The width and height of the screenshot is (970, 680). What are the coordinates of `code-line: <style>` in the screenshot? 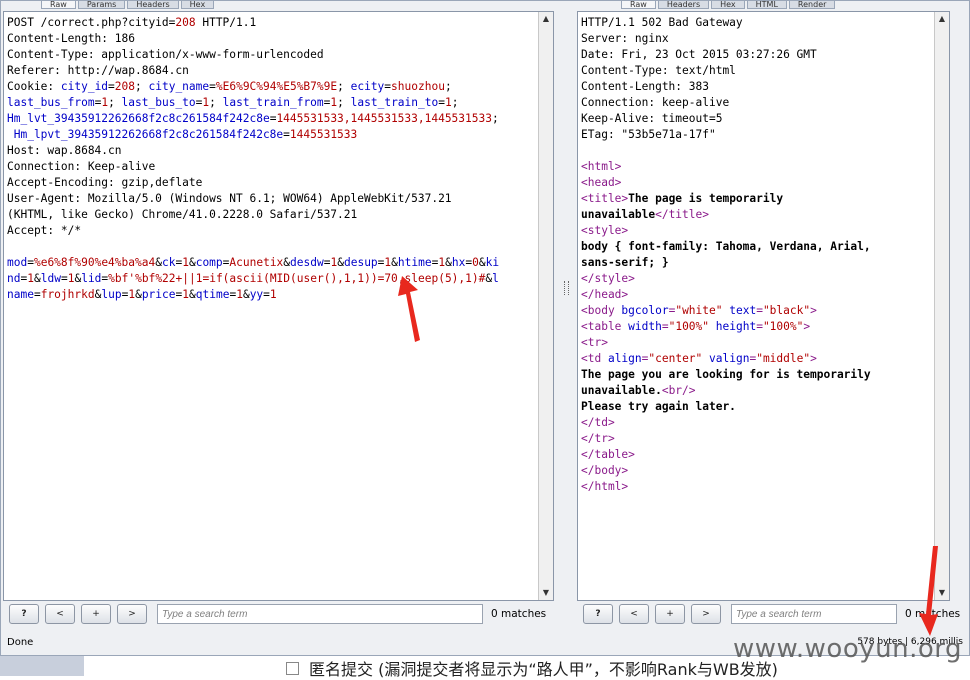 It's located at (757, 231).